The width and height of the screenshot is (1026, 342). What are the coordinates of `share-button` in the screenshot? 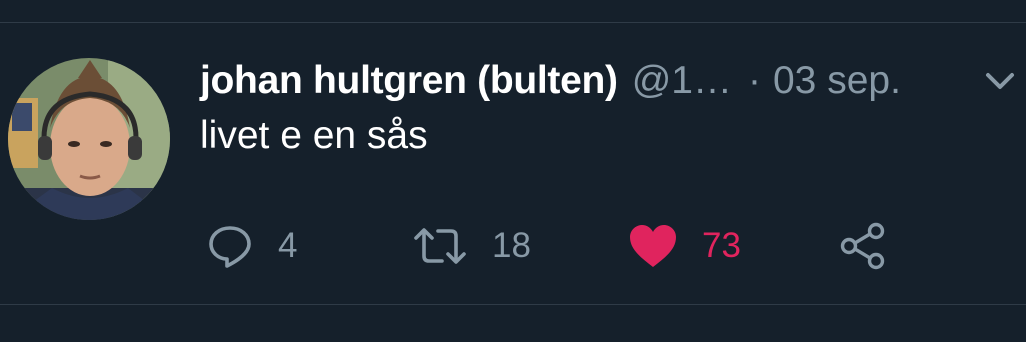 It's located at (863, 246).